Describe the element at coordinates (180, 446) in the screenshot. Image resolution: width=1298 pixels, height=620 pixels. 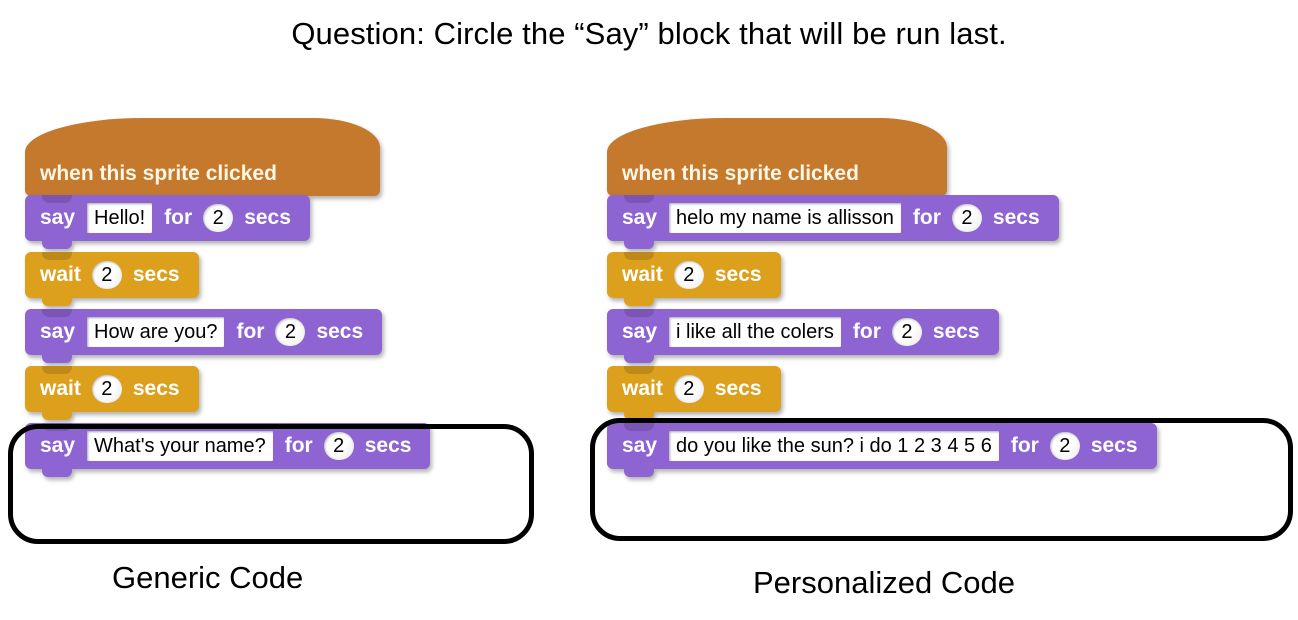
I see `say-message-field: What's your name?` at that location.